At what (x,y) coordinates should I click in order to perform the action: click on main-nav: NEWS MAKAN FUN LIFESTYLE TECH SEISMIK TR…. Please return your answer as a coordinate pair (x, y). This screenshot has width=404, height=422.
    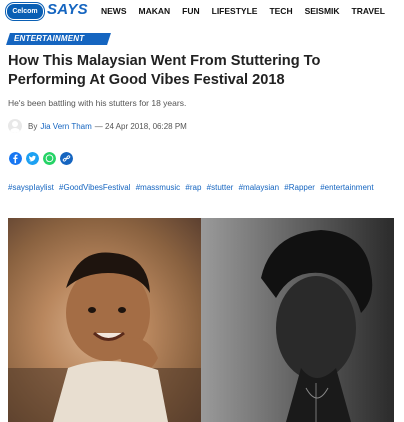
    Looking at the image, I should click on (243, 11).